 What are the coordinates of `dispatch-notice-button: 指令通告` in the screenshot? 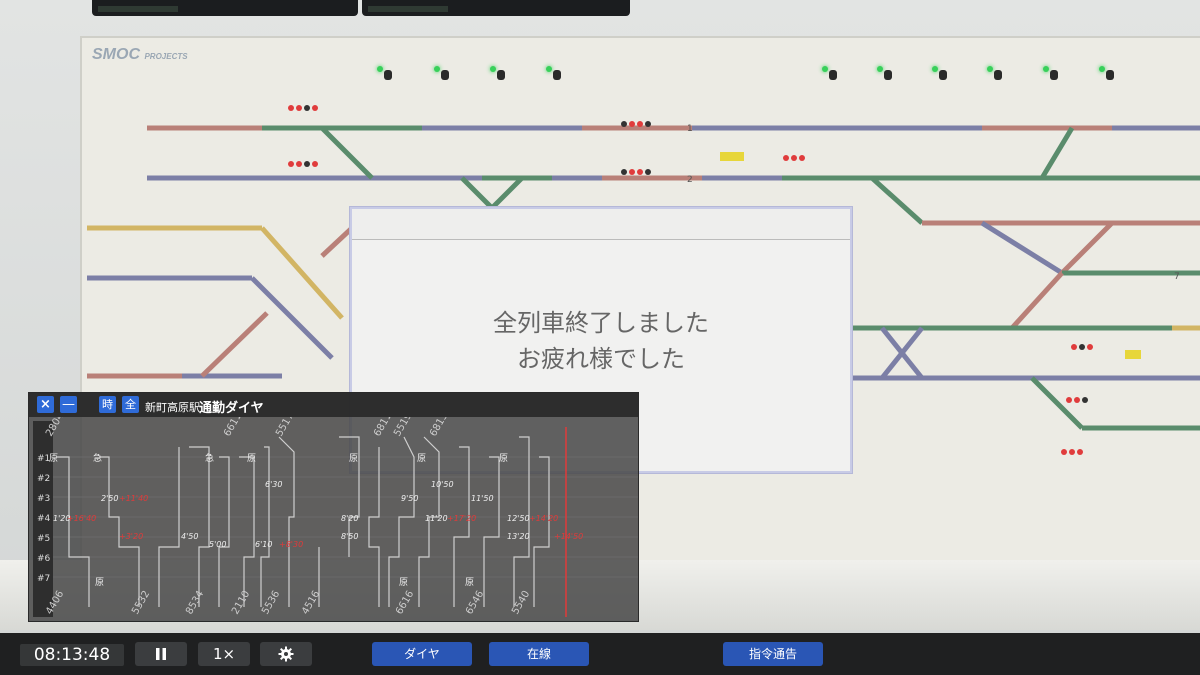 It's located at (773, 654).